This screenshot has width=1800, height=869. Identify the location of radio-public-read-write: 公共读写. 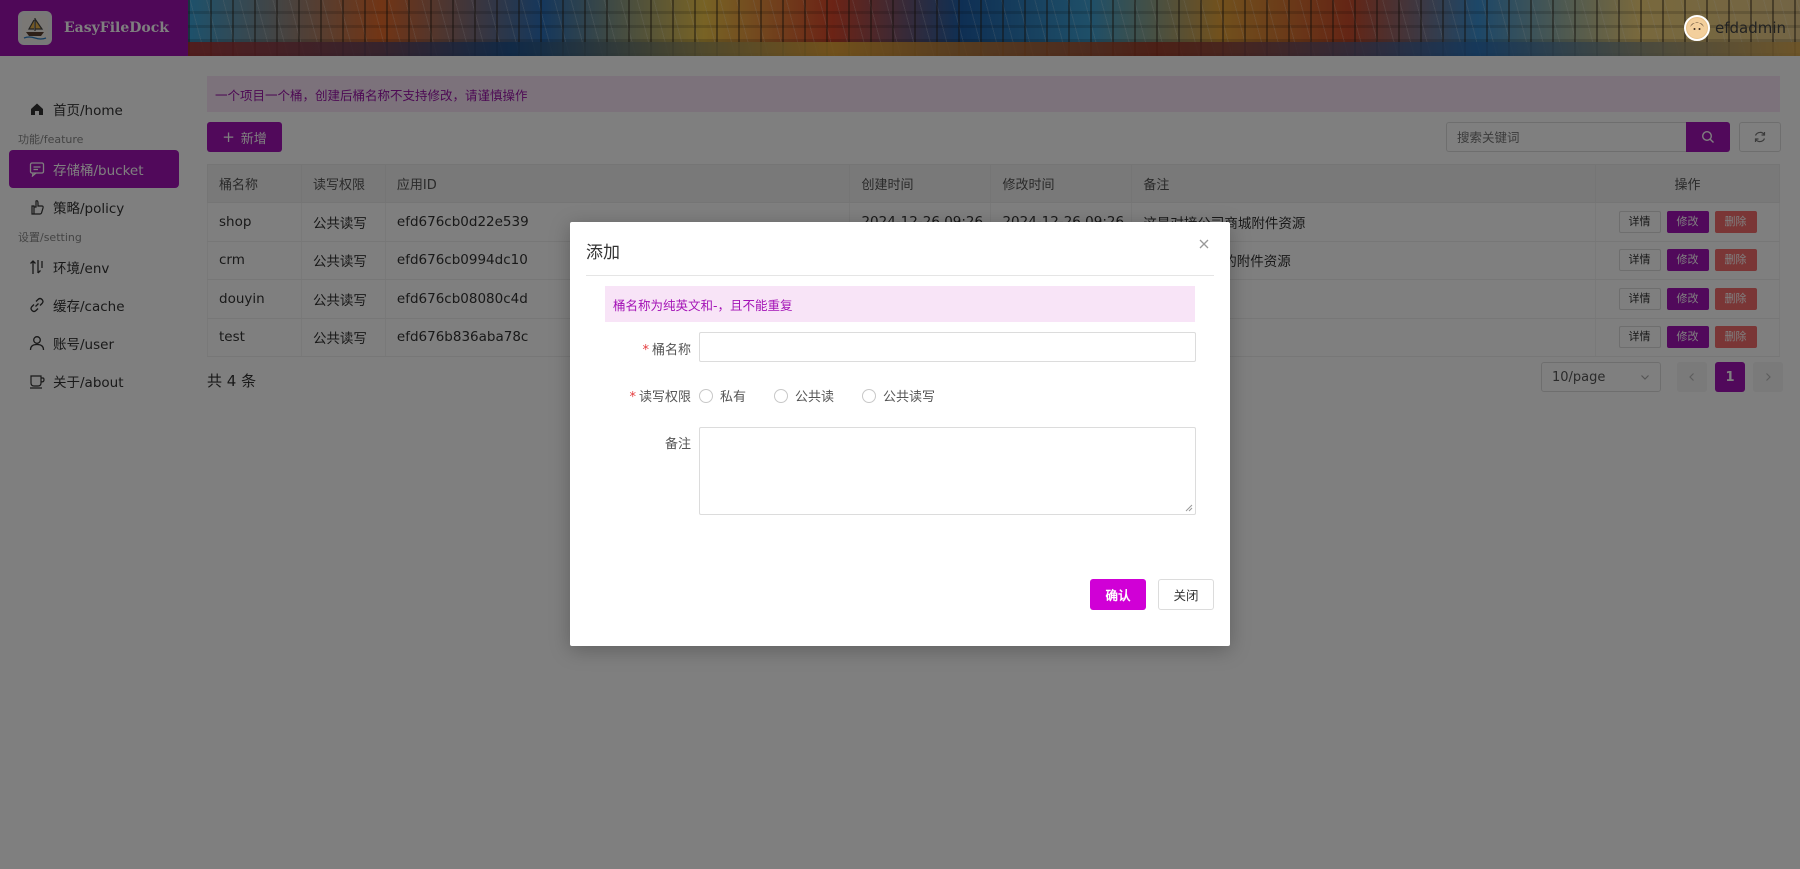
(898, 395).